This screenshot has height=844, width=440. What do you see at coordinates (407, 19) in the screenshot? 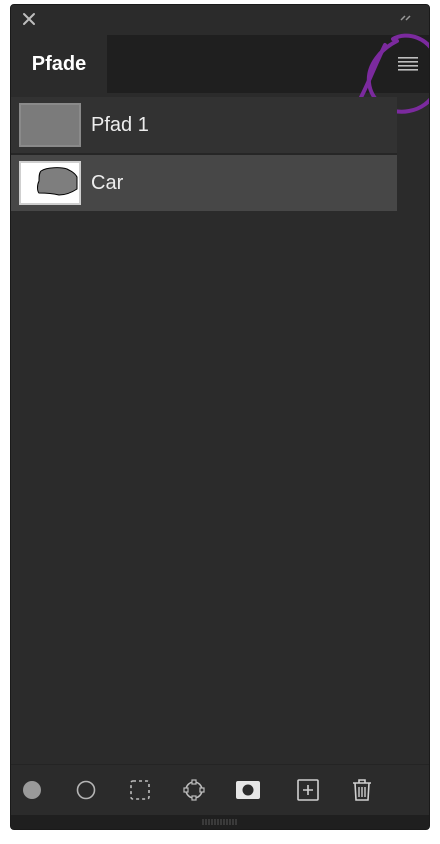
I see `double-chevron-icon` at bounding box center [407, 19].